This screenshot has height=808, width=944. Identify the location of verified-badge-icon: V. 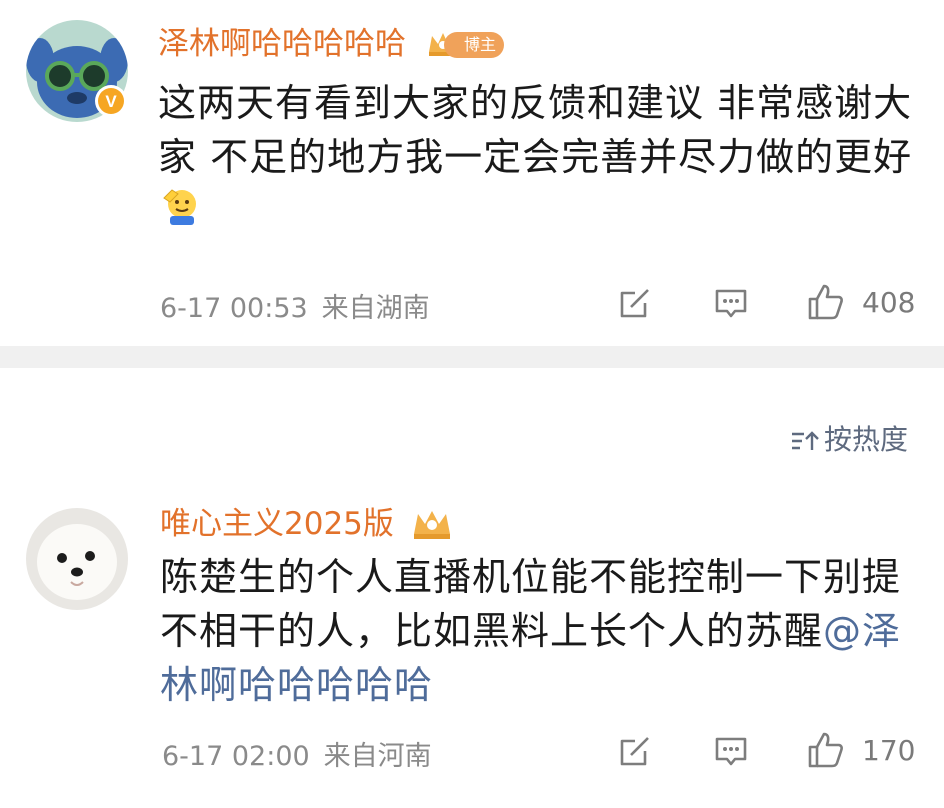
(111, 101).